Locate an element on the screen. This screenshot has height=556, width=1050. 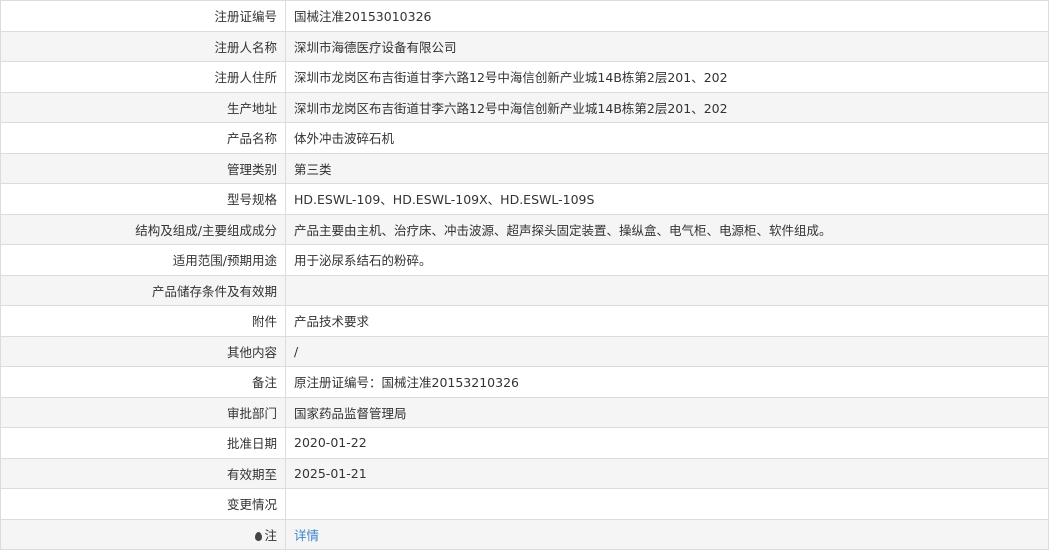
field-value: 深圳市海德医疗设备有限公司 is located at coordinates (667, 46).